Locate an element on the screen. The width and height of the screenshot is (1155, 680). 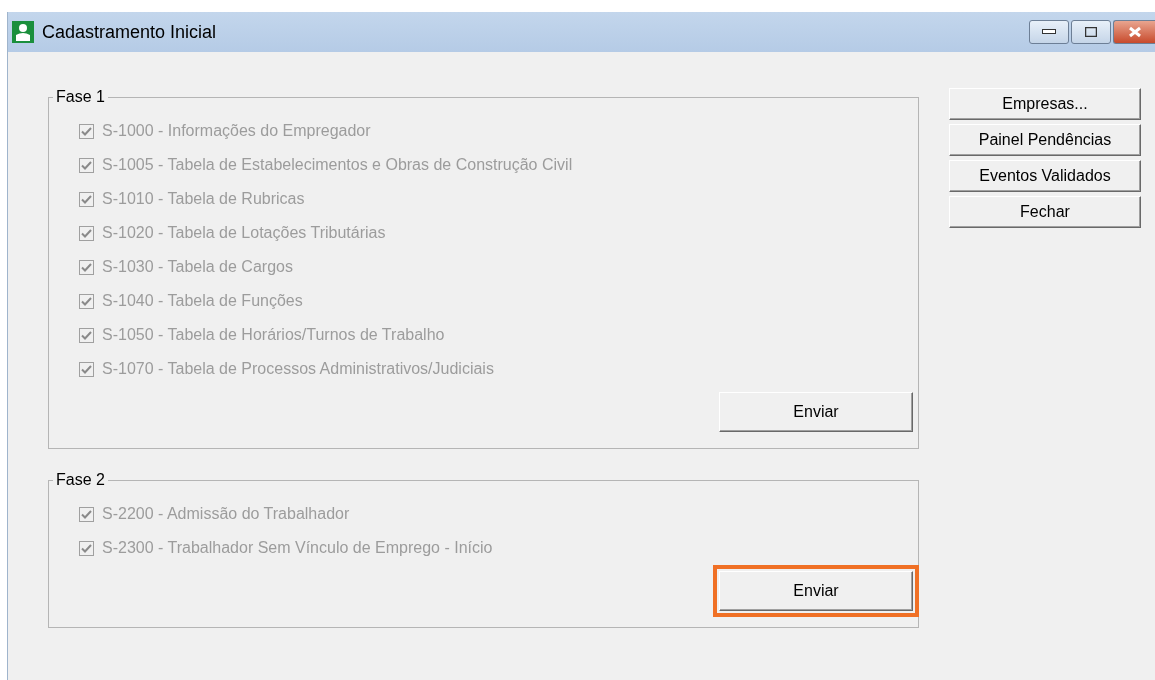
checkbox-label: S-1020 - Tabela de Lotações Tributárias is located at coordinates (244, 233).